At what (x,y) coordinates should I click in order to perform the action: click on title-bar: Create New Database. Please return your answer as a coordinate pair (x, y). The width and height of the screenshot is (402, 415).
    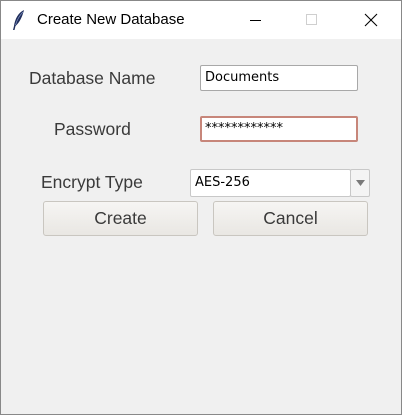
    Looking at the image, I should click on (201, 20).